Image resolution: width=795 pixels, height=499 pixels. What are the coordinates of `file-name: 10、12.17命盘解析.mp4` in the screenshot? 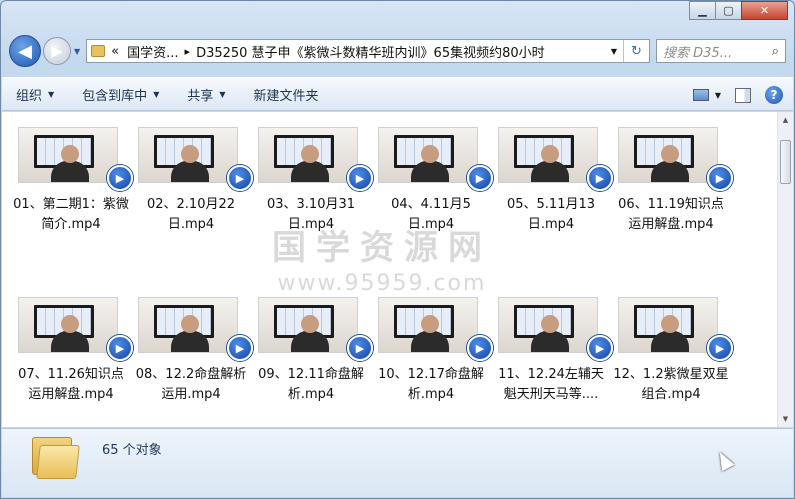 It's located at (431, 384).